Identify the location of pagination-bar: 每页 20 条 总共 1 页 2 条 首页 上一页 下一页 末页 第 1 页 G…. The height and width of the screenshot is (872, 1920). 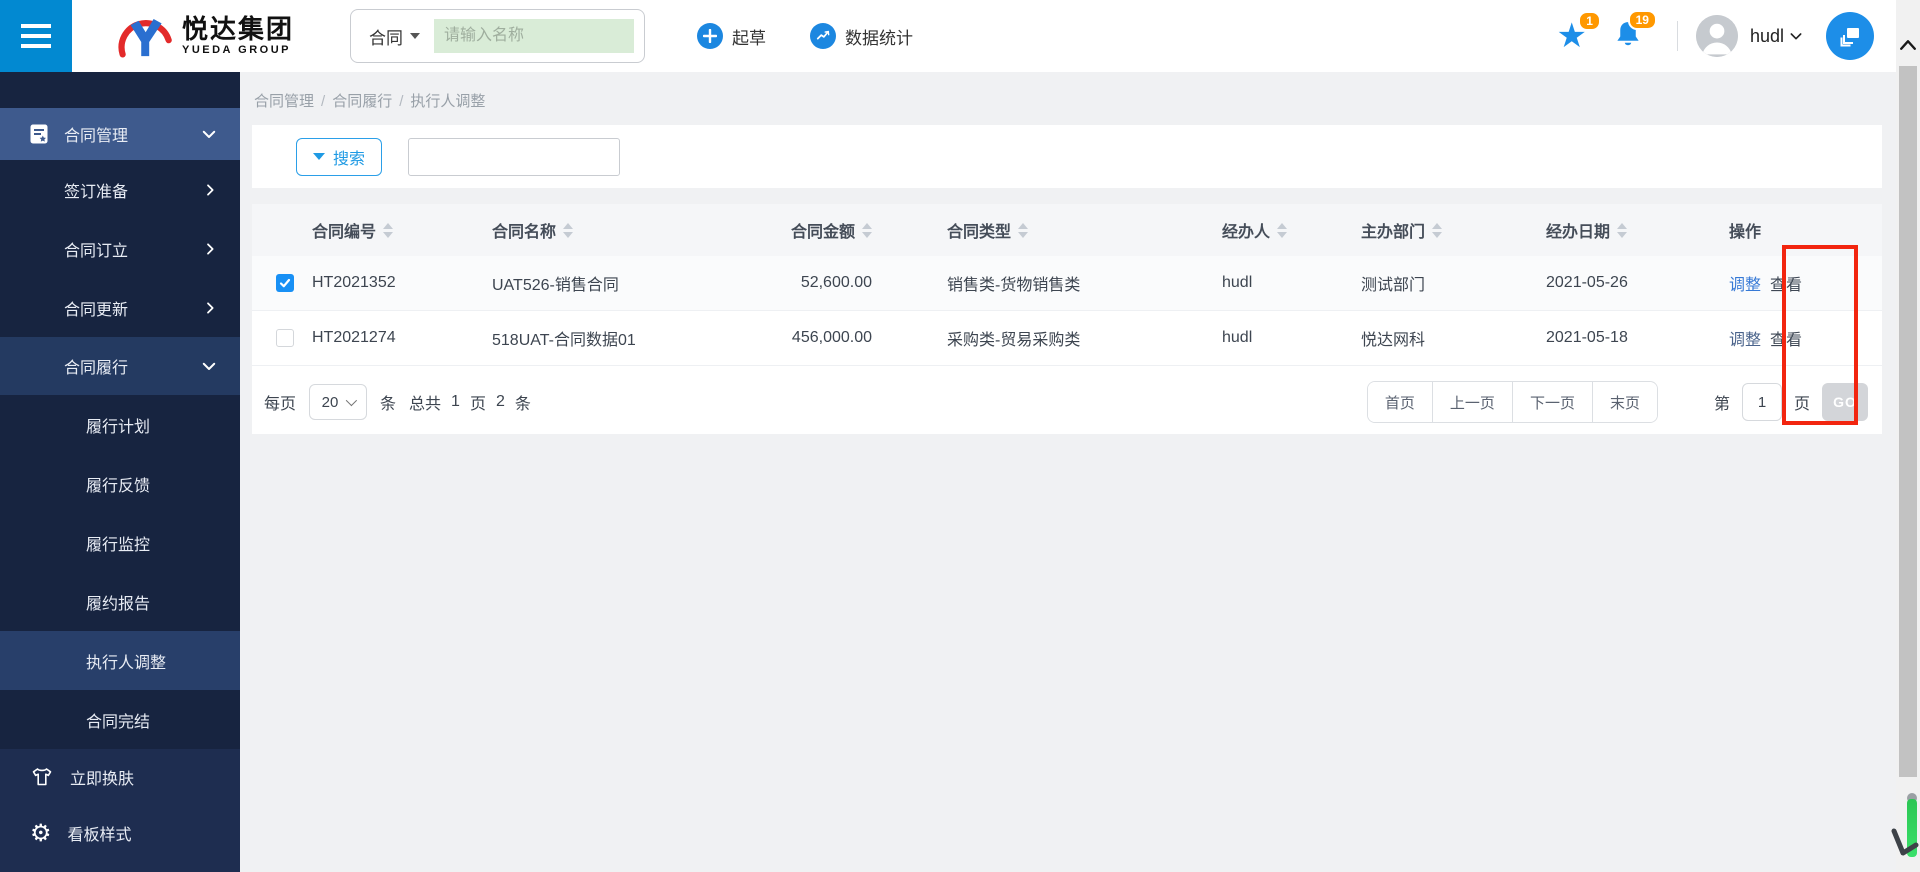
(1067, 402).